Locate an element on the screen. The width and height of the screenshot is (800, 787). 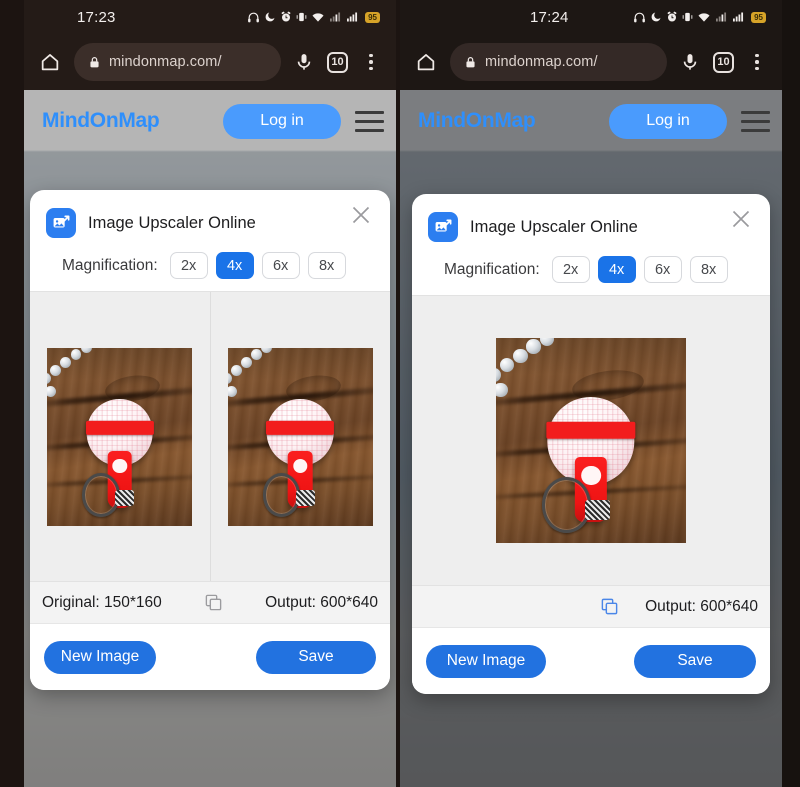
status-clock: 17:24 is located at coordinates (549, 17).